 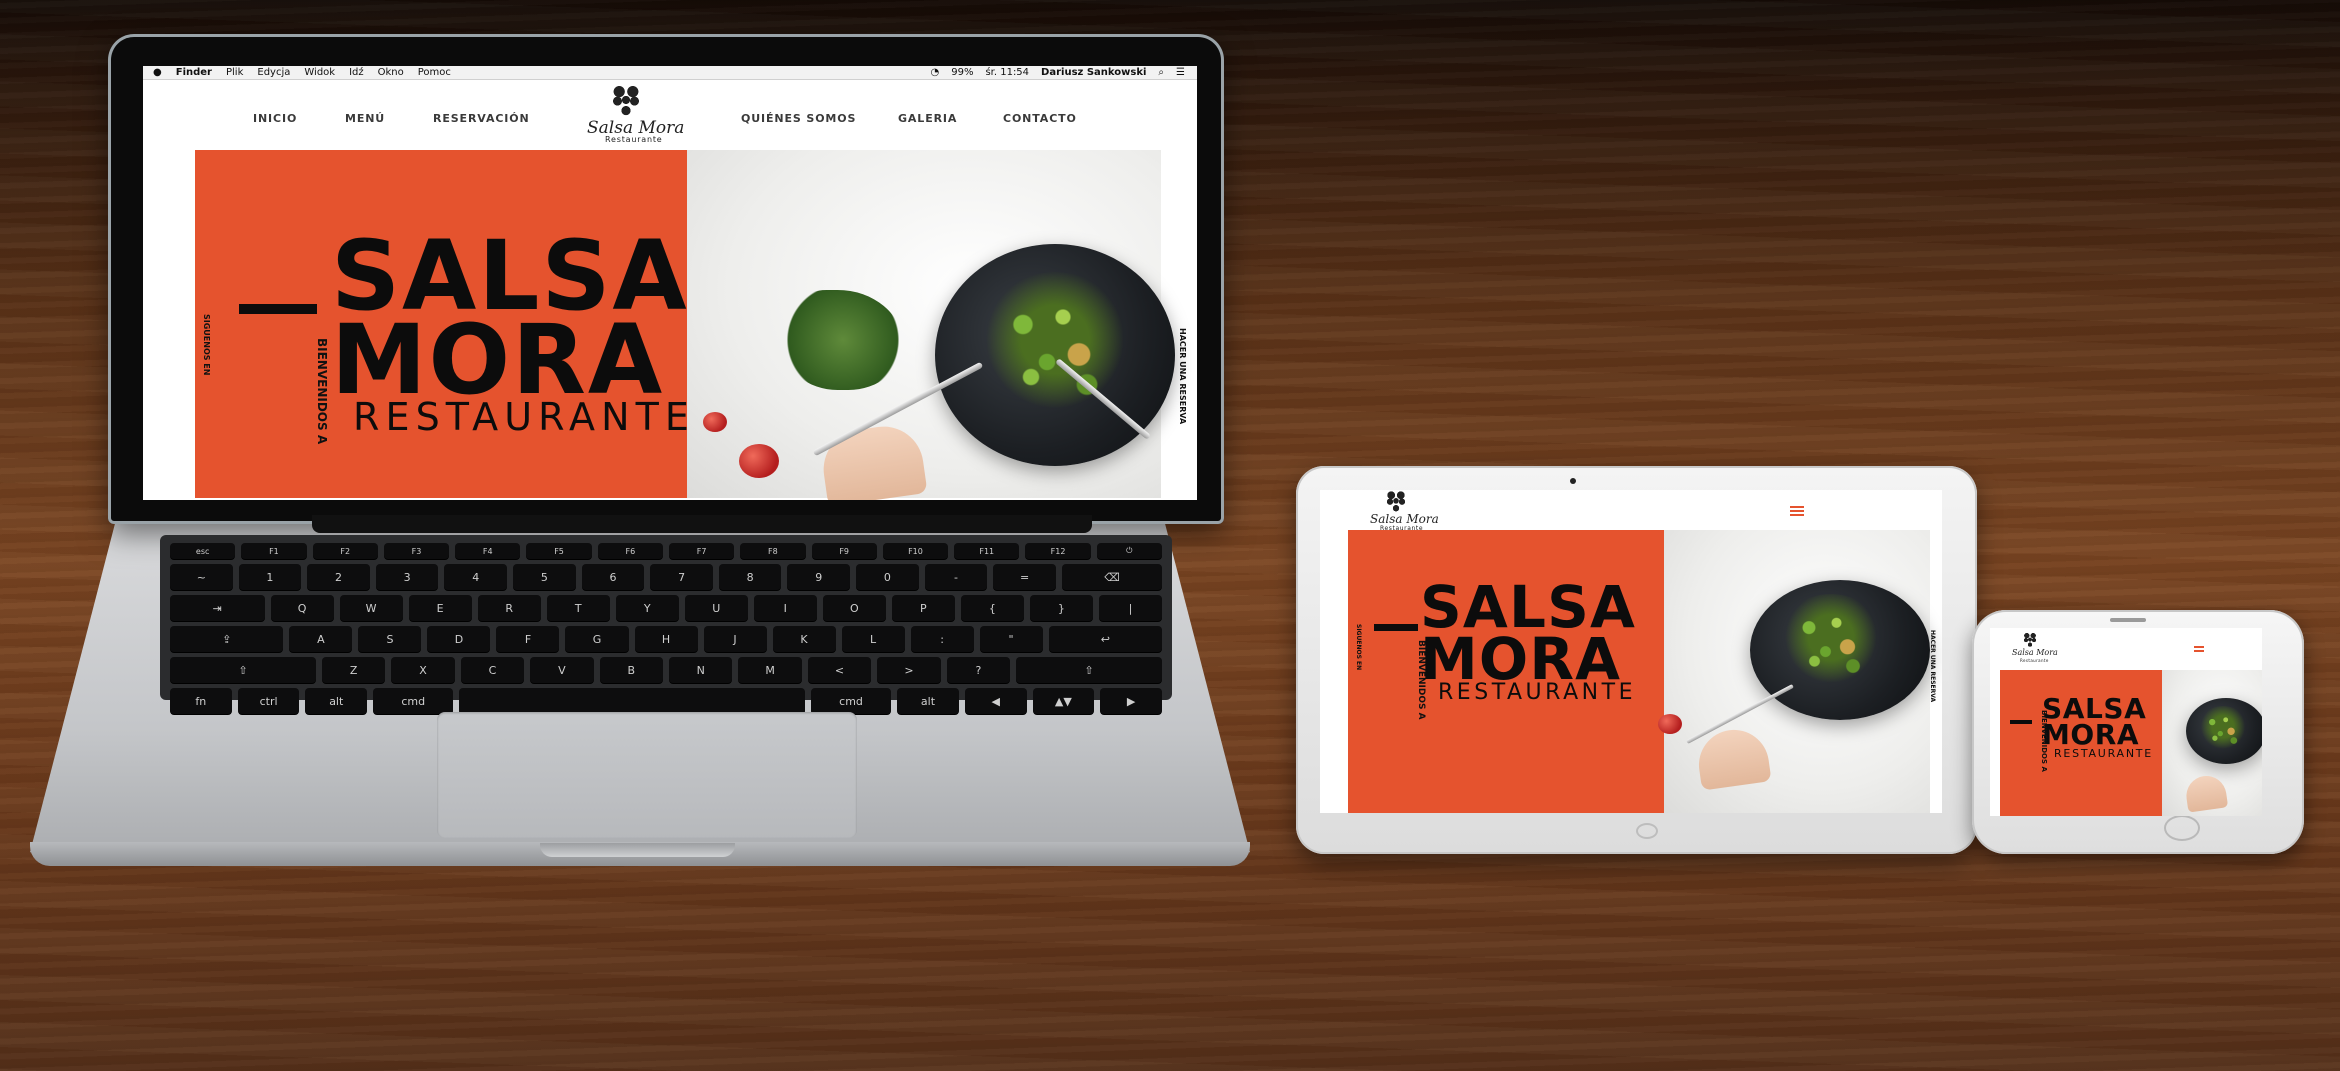 What do you see at coordinates (750, 577) in the screenshot?
I see `key: 8` at bounding box center [750, 577].